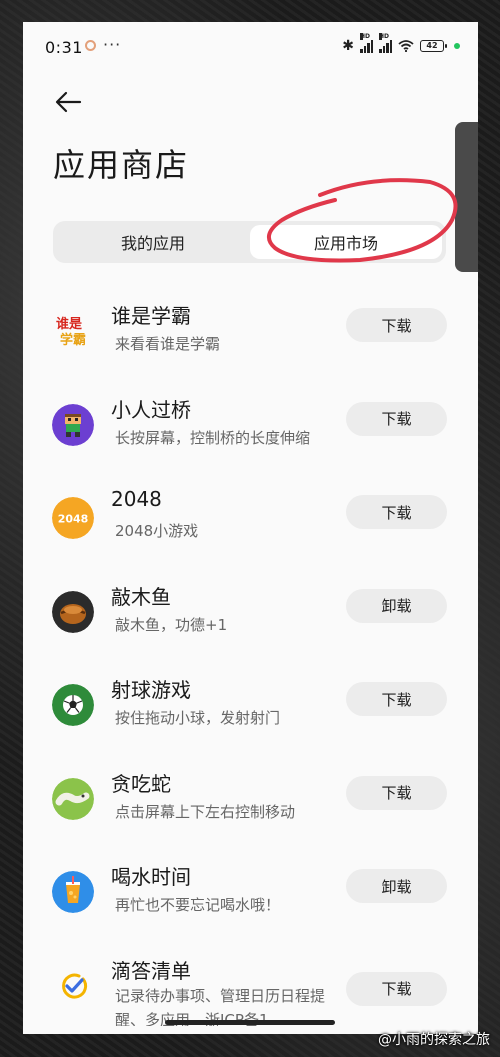  I want to click on app-description: 长按屏幕，控制桥的长度伸缩, so click(213, 437).